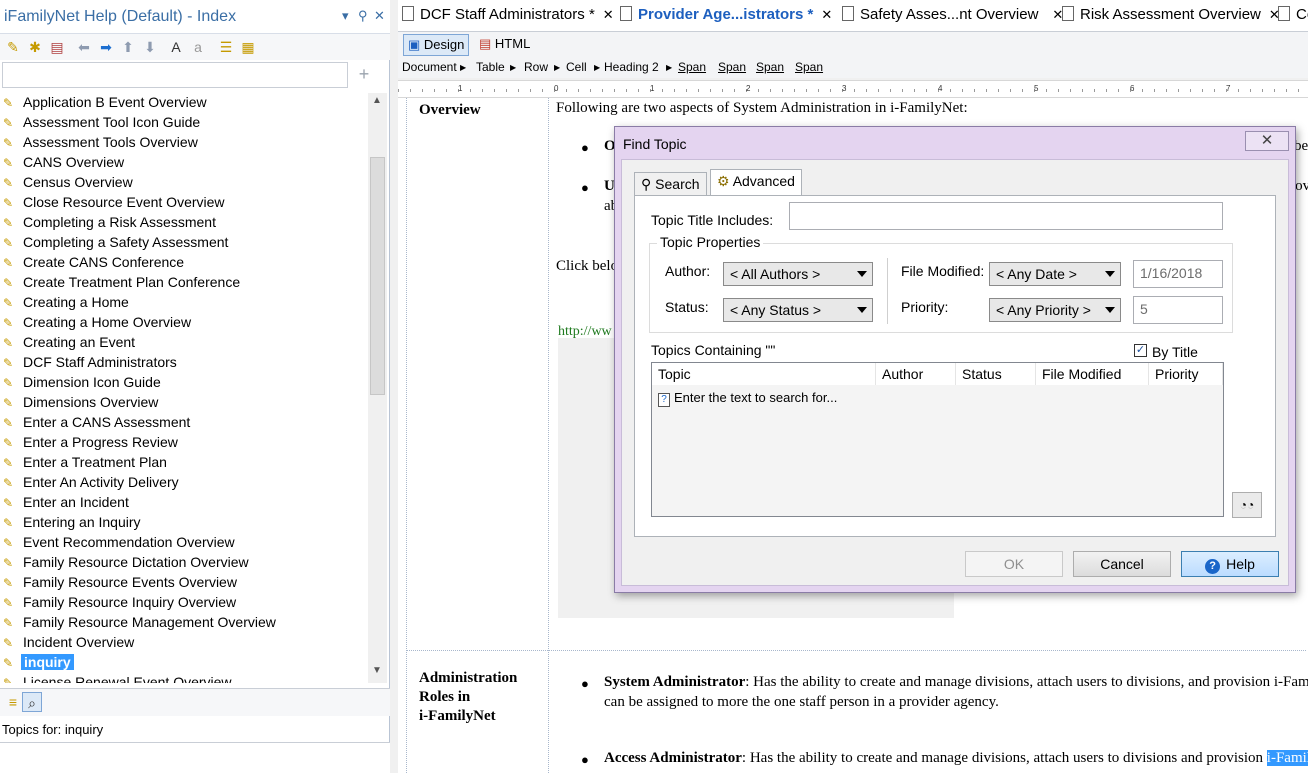  What do you see at coordinates (184, 423) in the screenshot?
I see `index-item: ✎ Enter a CANS Assessment` at bounding box center [184, 423].